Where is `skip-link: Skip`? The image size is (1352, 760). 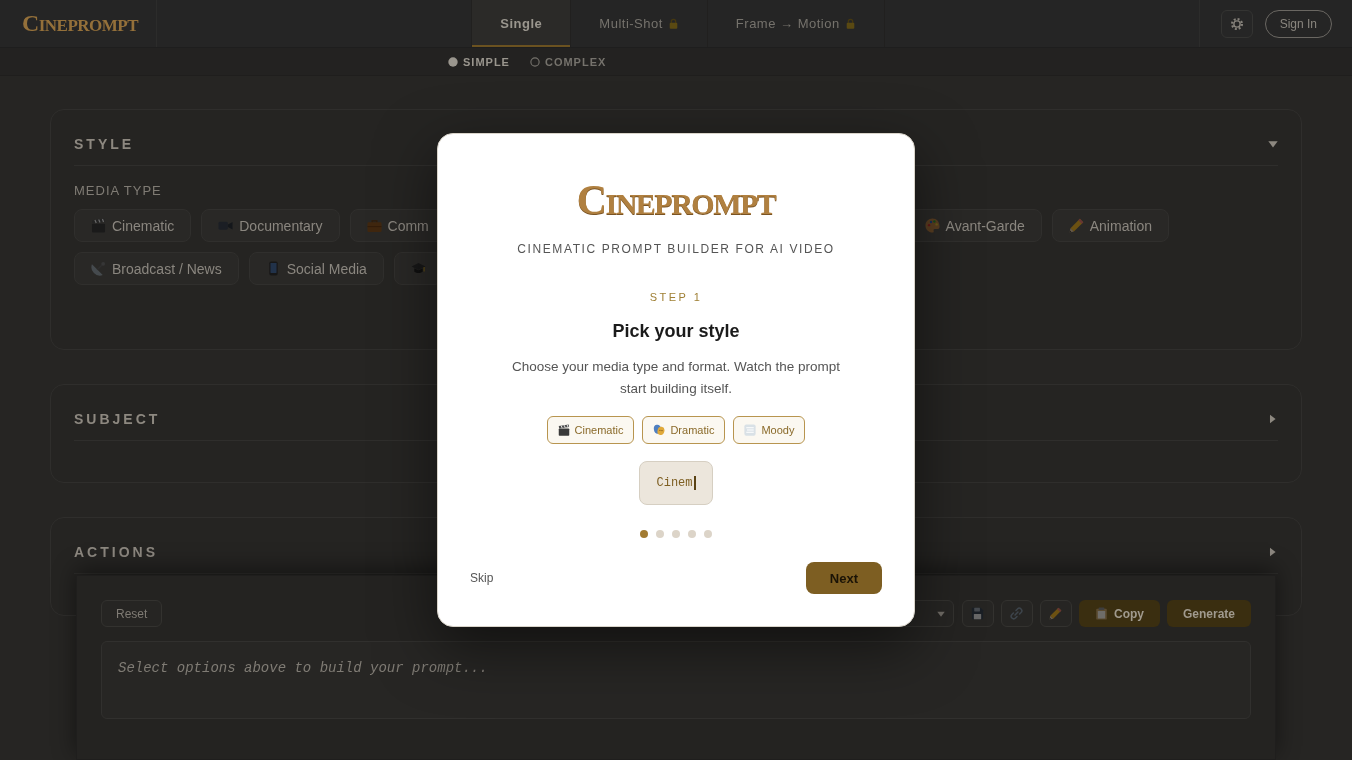
skip-link: Skip is located at coordinates (482, 578).